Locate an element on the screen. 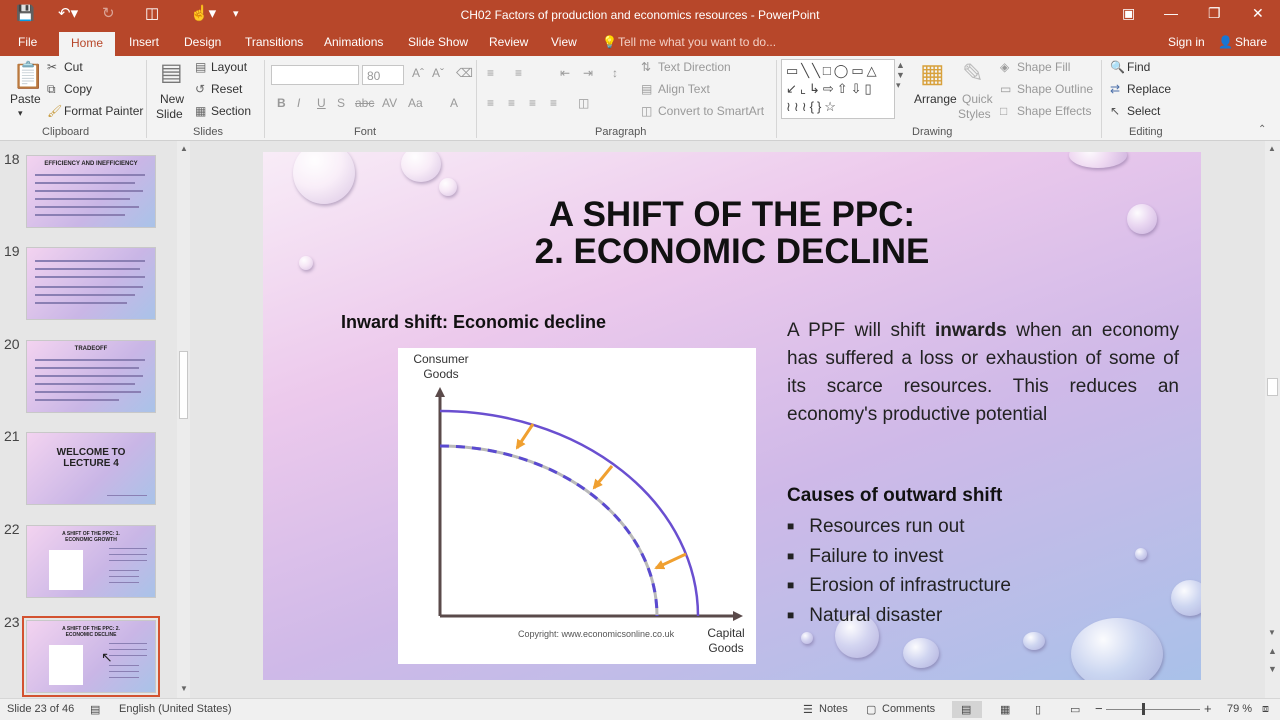  reading-view-icon: ▯ is located at coordinates (1038, 709).